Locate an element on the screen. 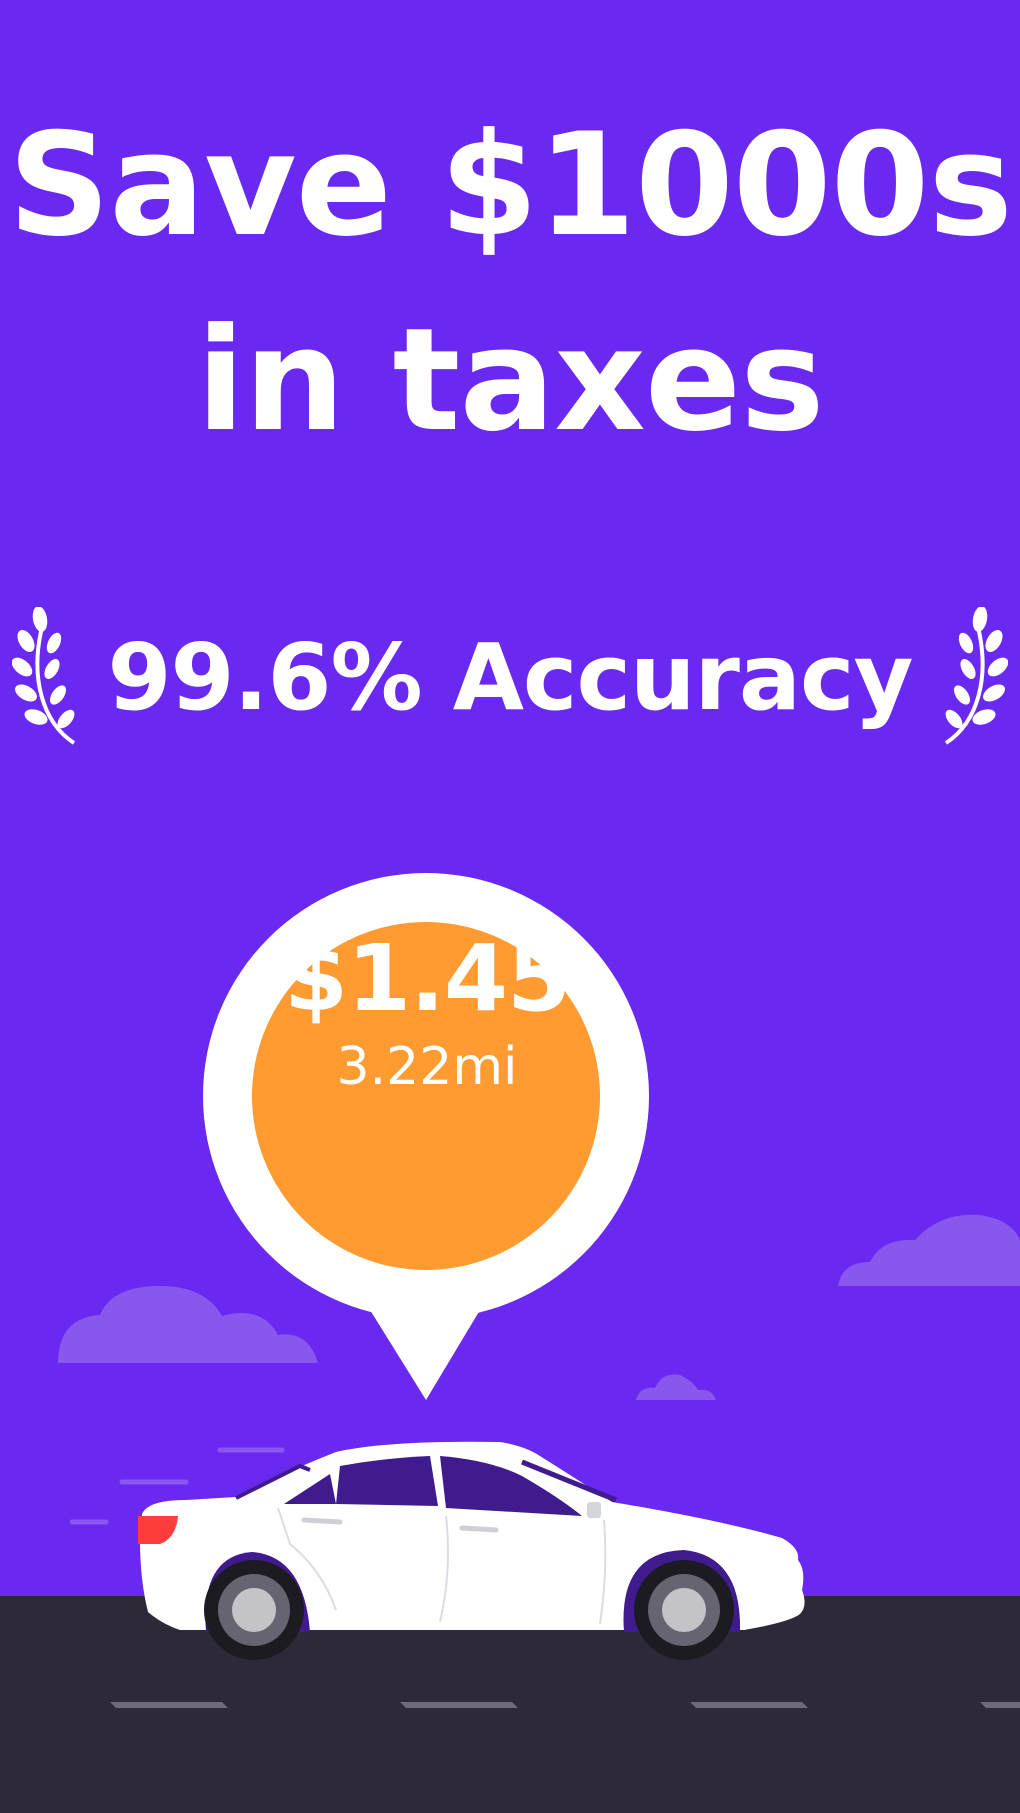  cloud-small is located at coordinates (676, 1387).